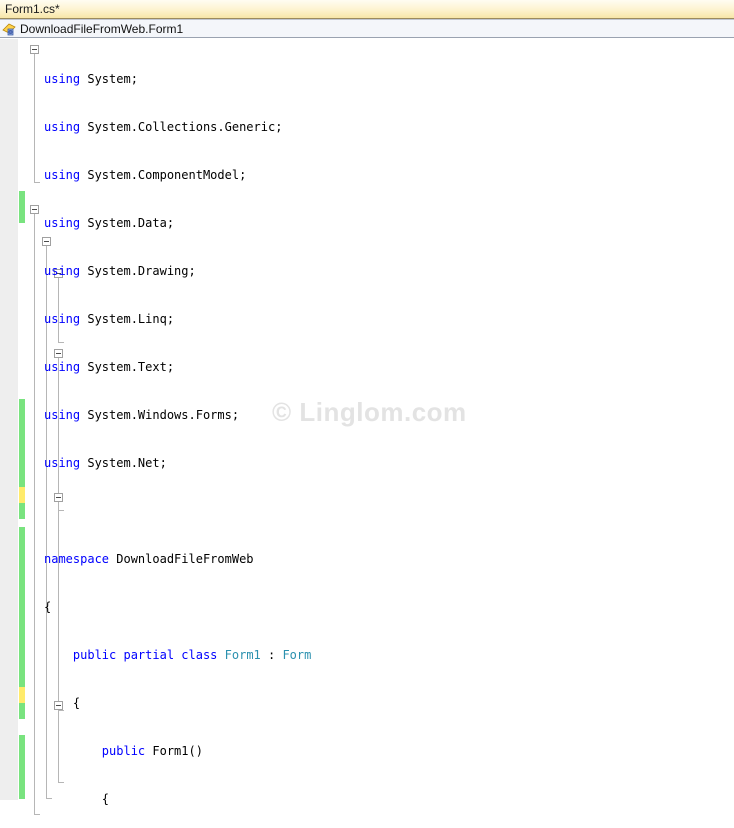 This screenshot has height=828, width=734. I want to click on document-tab-form1-cs: Form1.cs*, so click(34, 9).